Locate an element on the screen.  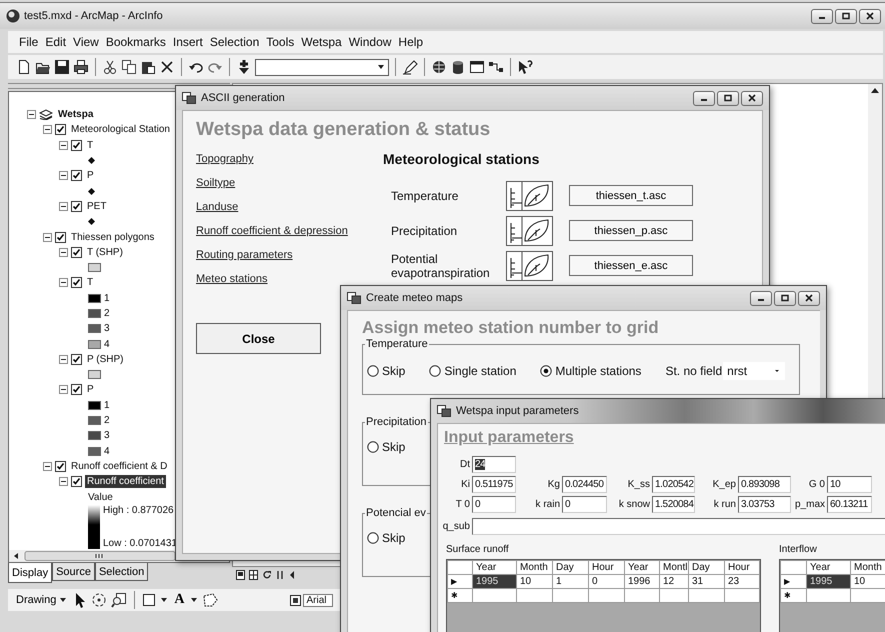
file-button: thiessen_t.asc is located at coordinates (631, 195).